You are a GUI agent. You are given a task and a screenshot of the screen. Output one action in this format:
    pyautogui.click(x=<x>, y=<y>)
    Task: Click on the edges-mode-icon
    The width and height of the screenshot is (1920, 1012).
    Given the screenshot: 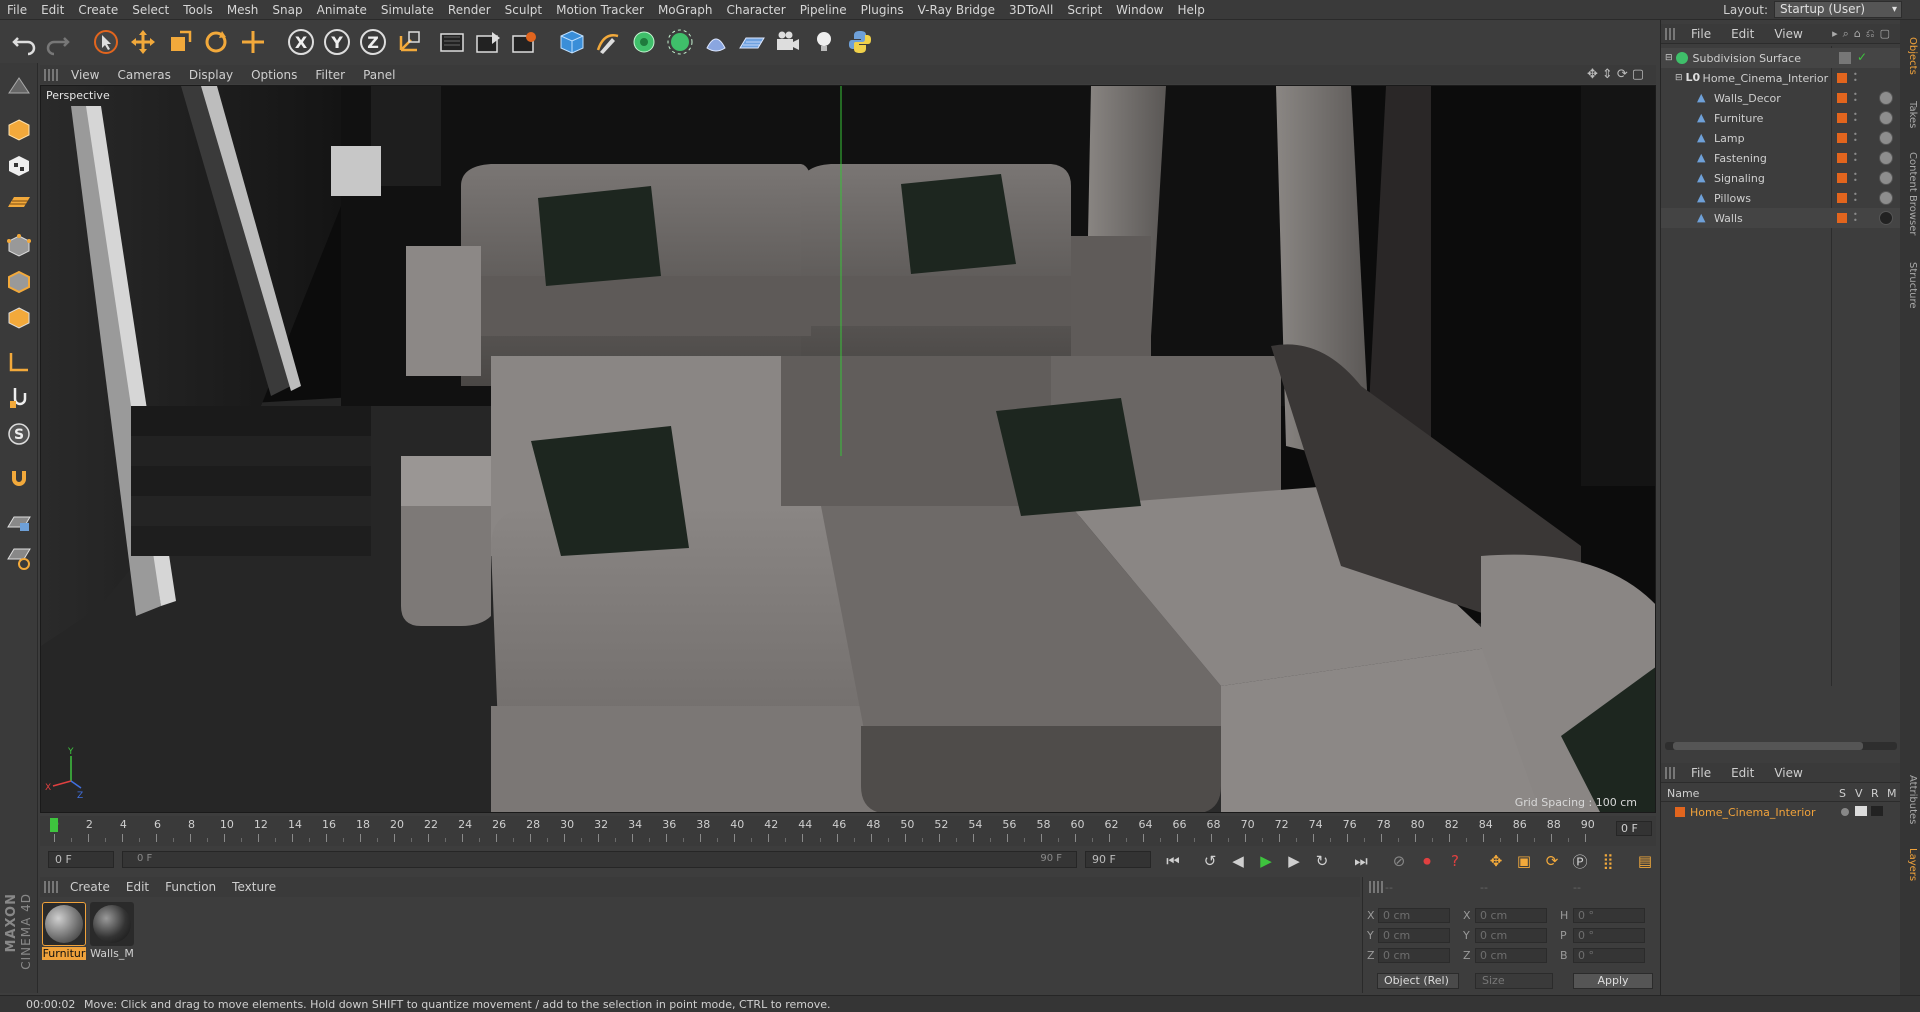 What is the action you would take?
    pyautogui.click(x=19, y=282)
    